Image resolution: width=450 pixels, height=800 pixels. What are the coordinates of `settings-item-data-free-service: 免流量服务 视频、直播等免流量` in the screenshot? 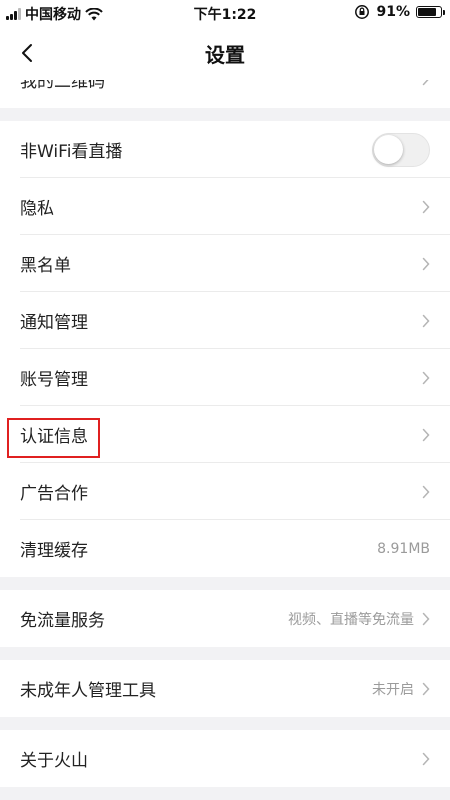 It's located at (225, 618).